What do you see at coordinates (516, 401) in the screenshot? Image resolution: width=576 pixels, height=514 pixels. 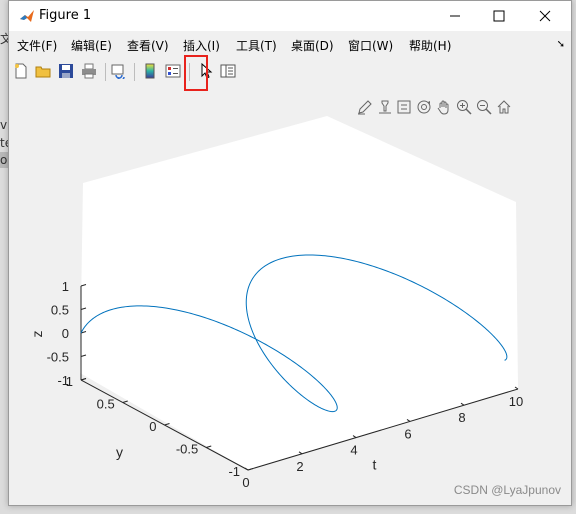 I see `x-tick-label: 10` at bounding box center [516, 401].